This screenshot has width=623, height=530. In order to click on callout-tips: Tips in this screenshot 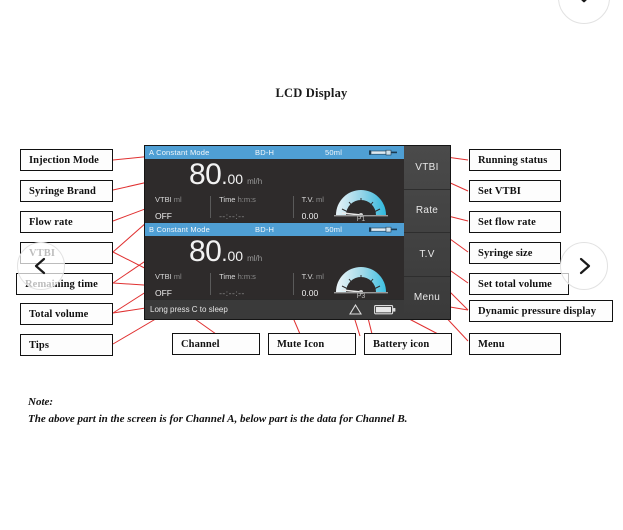, I will do `click(66, 345)`.